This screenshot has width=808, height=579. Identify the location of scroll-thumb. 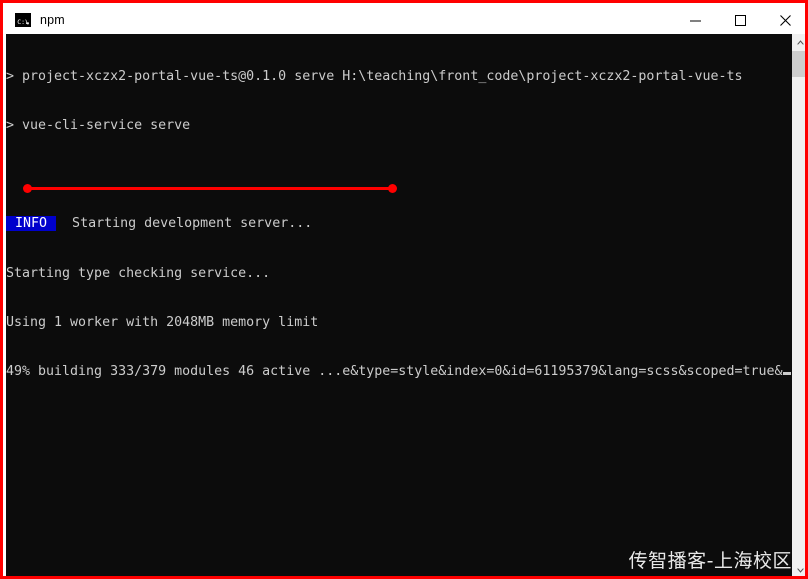
(798, 64).